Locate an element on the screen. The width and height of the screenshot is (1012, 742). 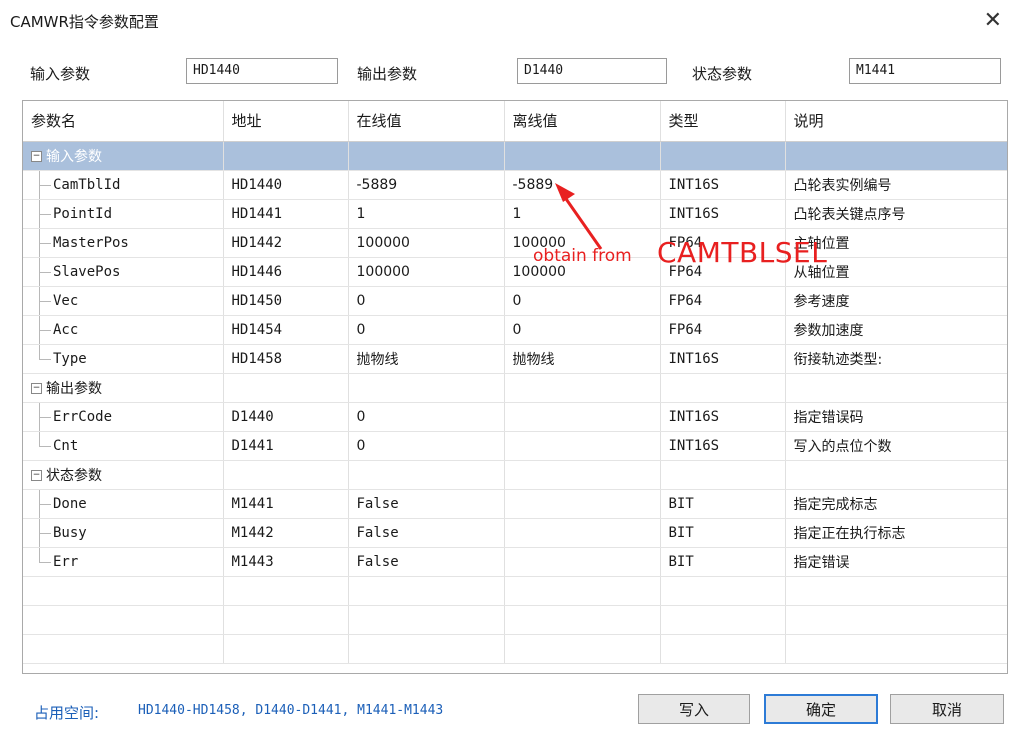
annotation-small-text: obtain from is located at coordinates (582, 256).